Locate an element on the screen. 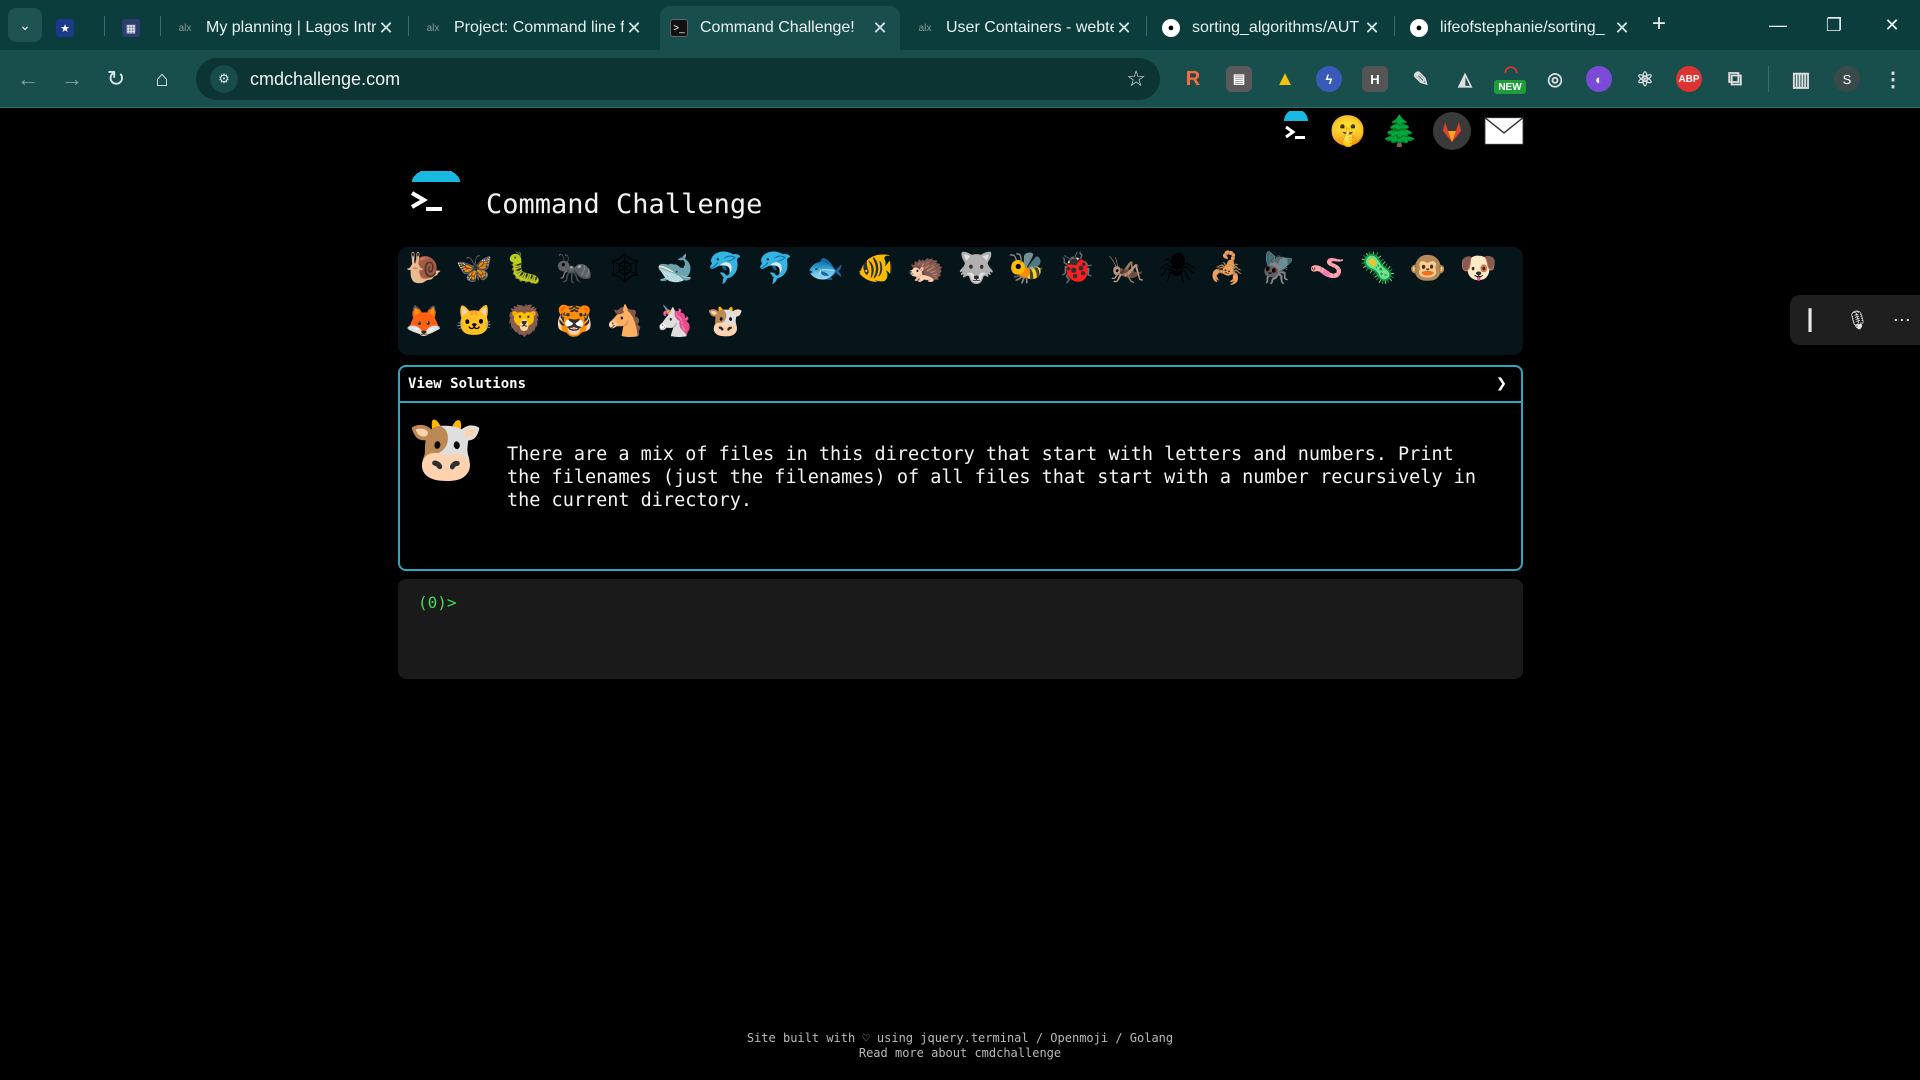  extension-bolt-icon: ϟ is located at coordinates (1329, 79).